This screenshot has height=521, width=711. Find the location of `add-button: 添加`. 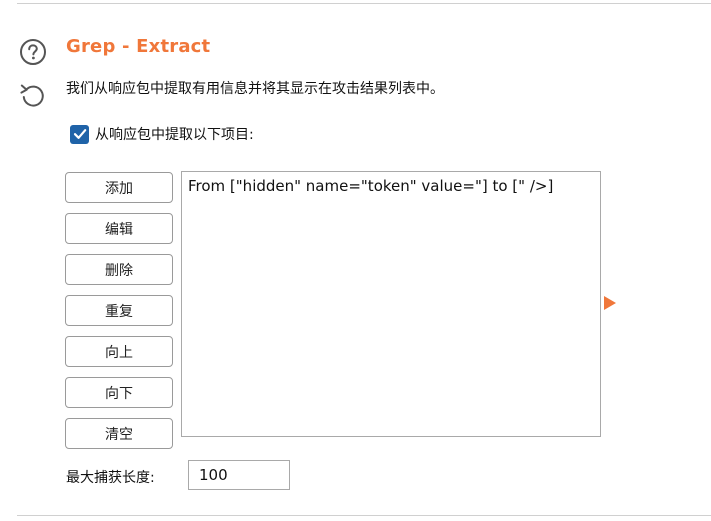

add-button: 添加 is located at coordinates (119, 187).